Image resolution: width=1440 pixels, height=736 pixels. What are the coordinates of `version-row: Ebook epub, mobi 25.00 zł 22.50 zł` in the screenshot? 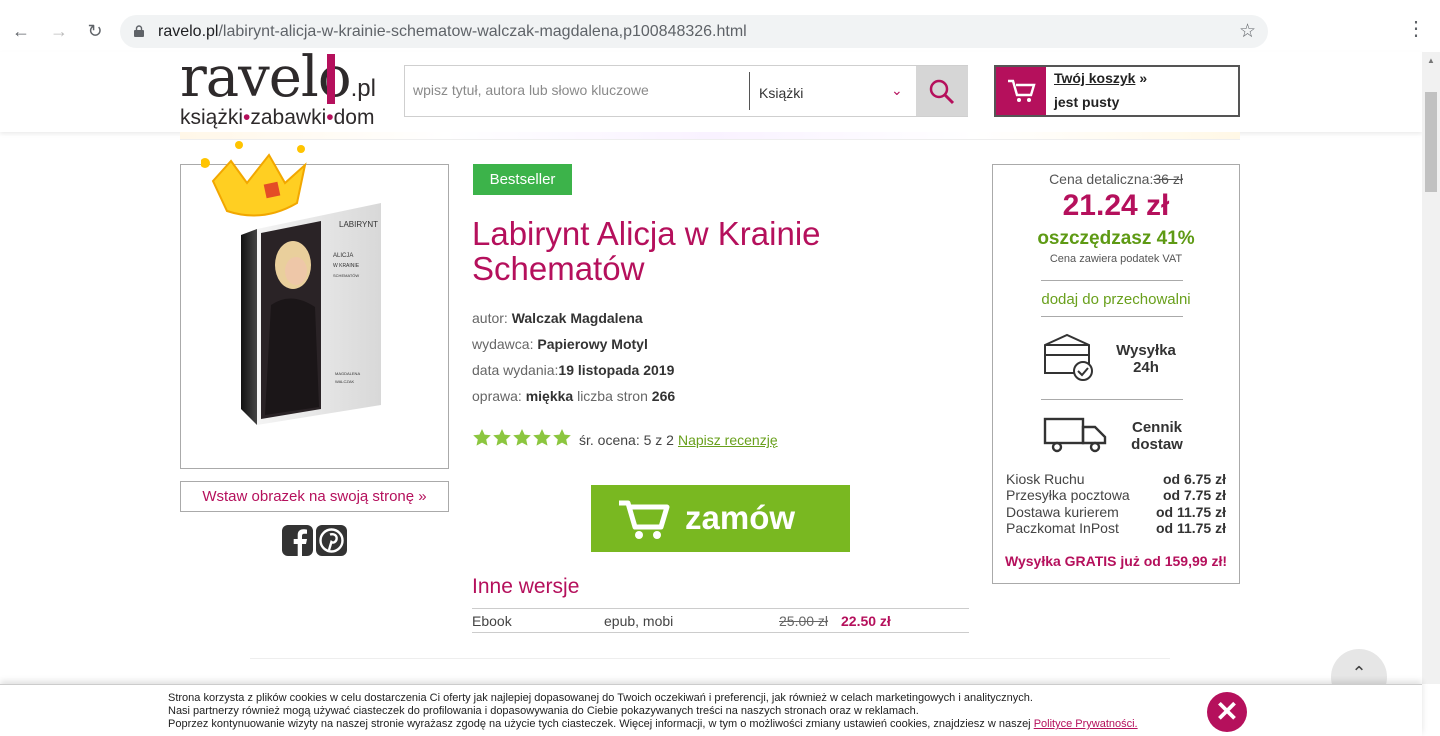 It's located at (720, 620).